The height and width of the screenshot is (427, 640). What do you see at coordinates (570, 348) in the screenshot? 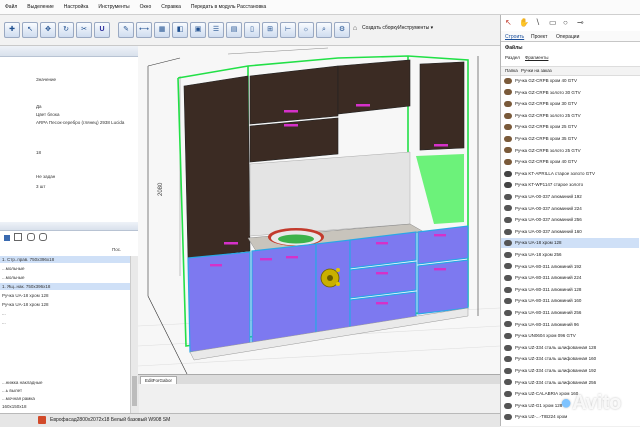
I see `handle-list-item: Ручка UZ-334 сталь шлифованная 128` at bounding box center [570, 348].